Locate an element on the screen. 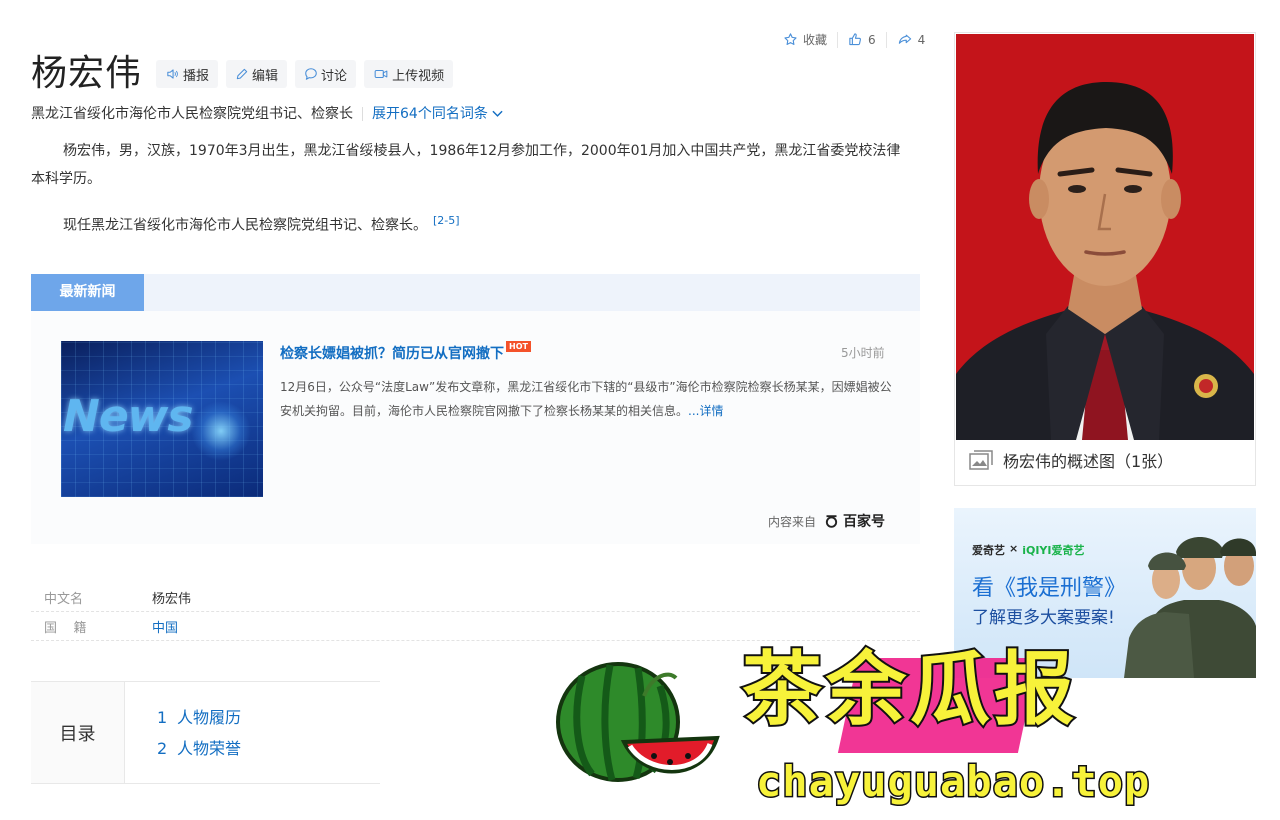 The height and width of the screenshot is (820, 1280). hot-badge: HOT is located at coordinates (518, 346).